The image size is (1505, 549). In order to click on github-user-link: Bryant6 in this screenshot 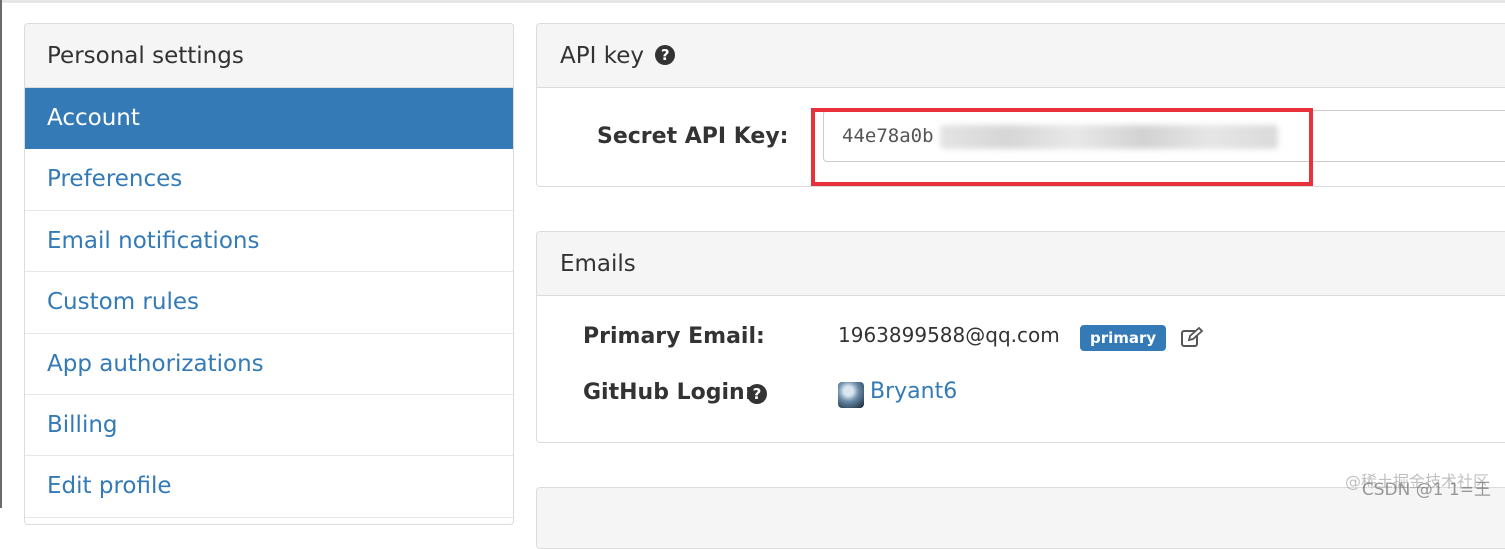, I will do `click(913, 391)`.